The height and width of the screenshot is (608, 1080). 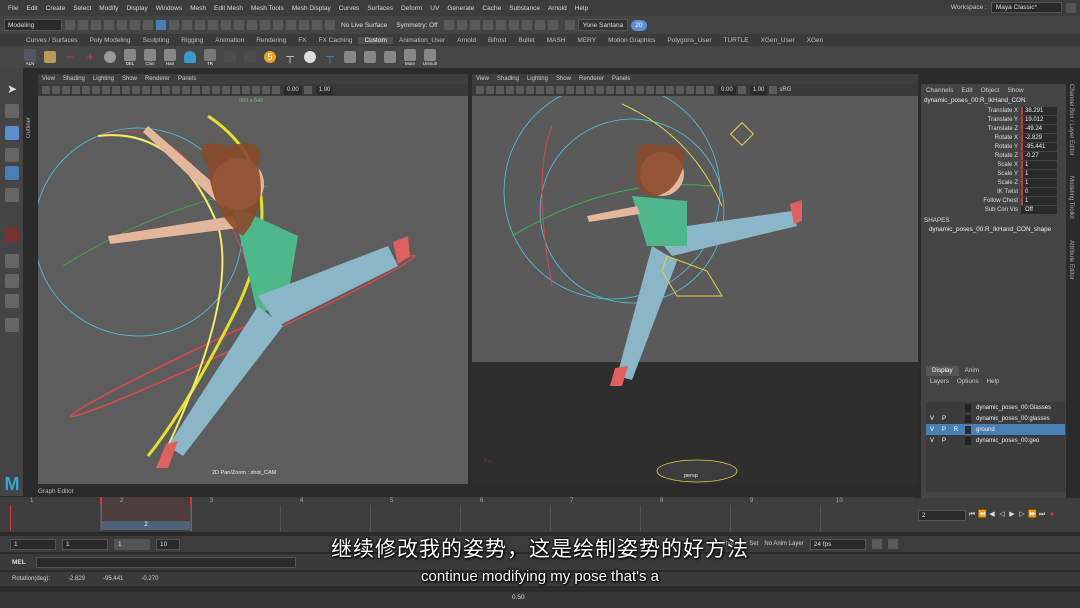 I want to click on panel-menu-lighting: Lighting, so click(x=537, y=79).